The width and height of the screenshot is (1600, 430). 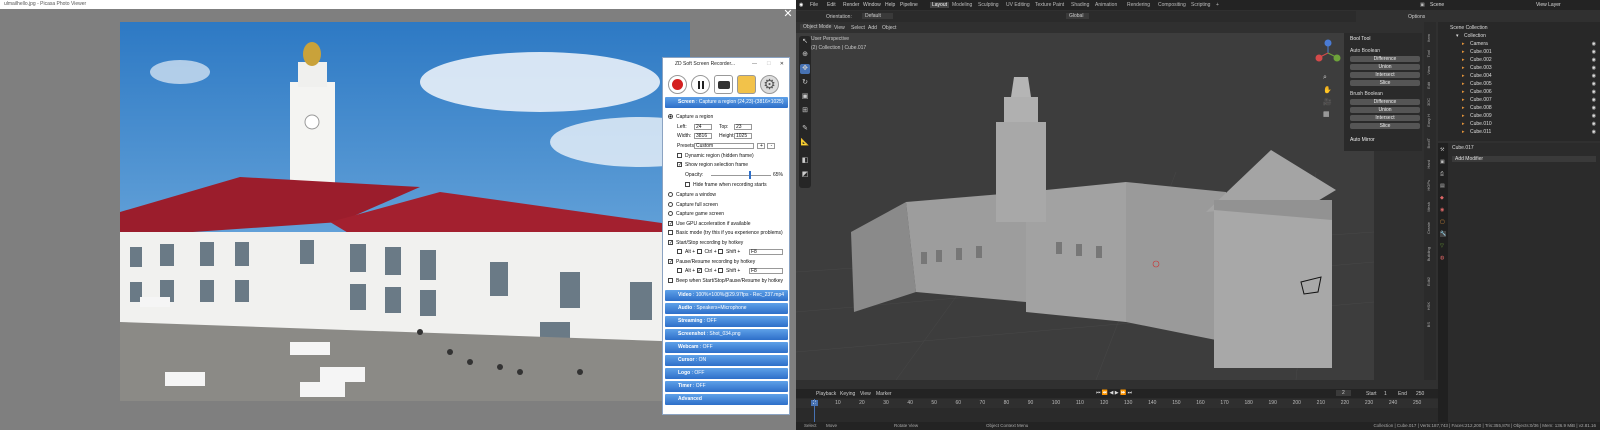 I want to click on start-stop-hotkey-checkbox: Start/Stop recording by hotkey, so click(x=705, y=243).